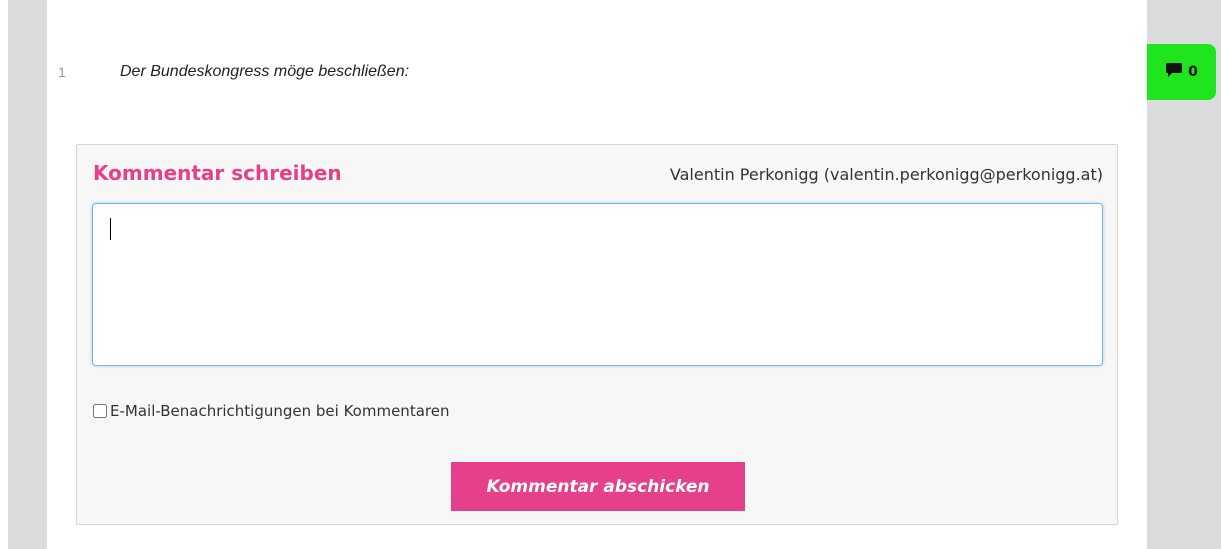 The width and height of the screenshot is (1221, 549). Describe the element at coordinates (62, 72) in the screenshot. I see `line-number: 1` at that location.